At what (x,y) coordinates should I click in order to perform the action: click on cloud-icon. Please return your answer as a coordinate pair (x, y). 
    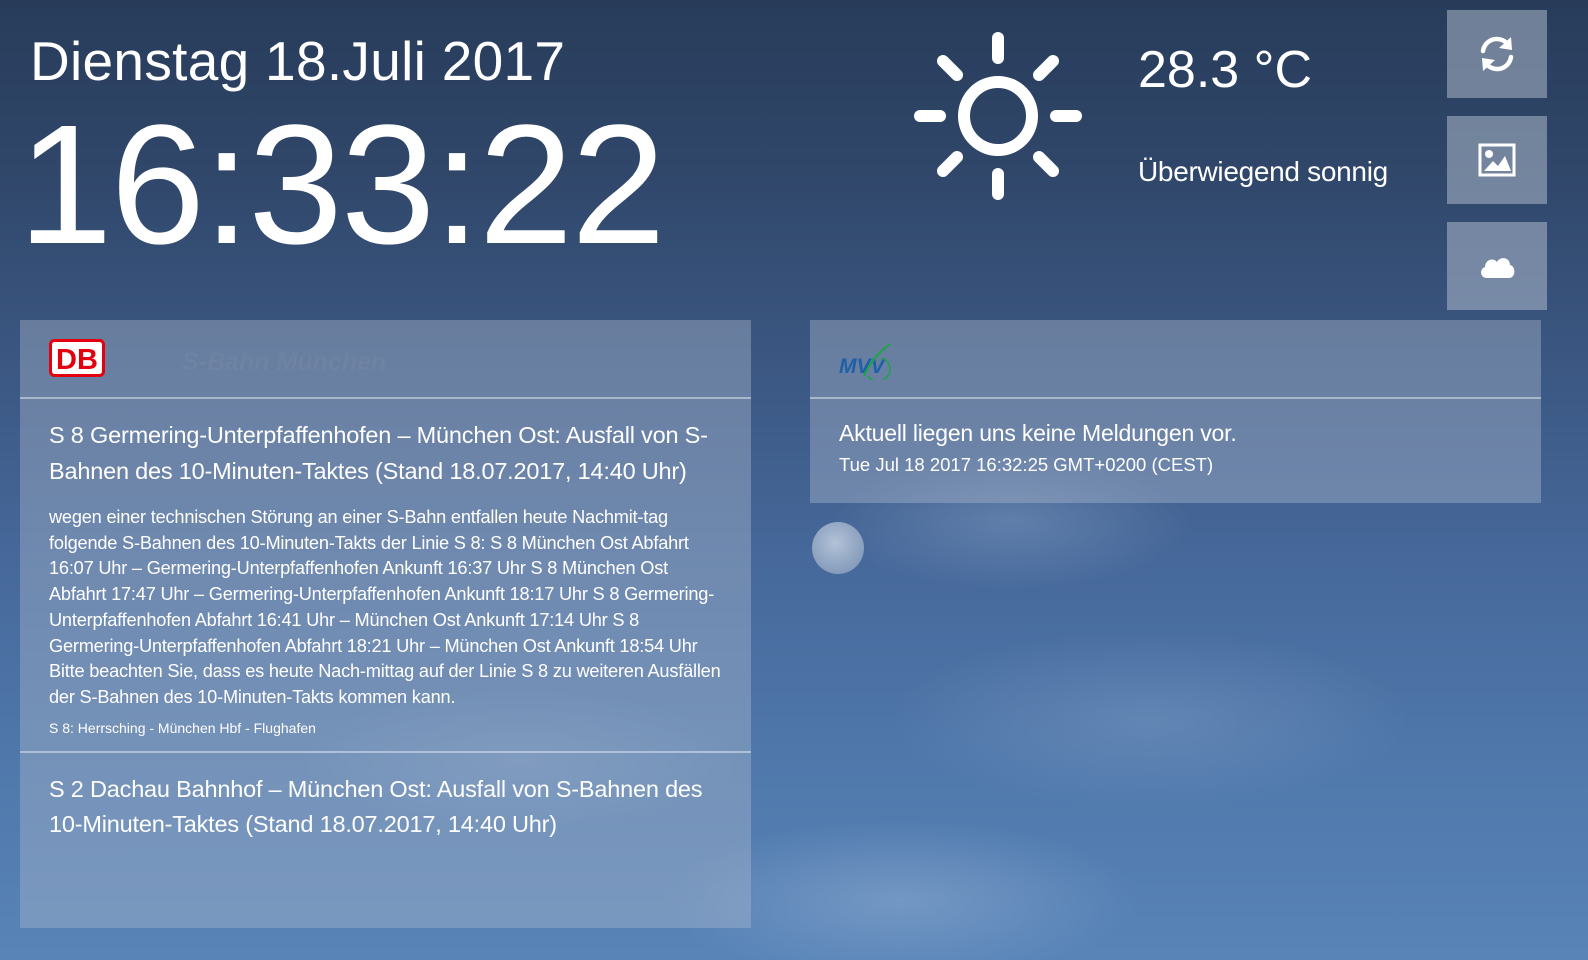
    Looking at the image, I should click on (1497, 266).